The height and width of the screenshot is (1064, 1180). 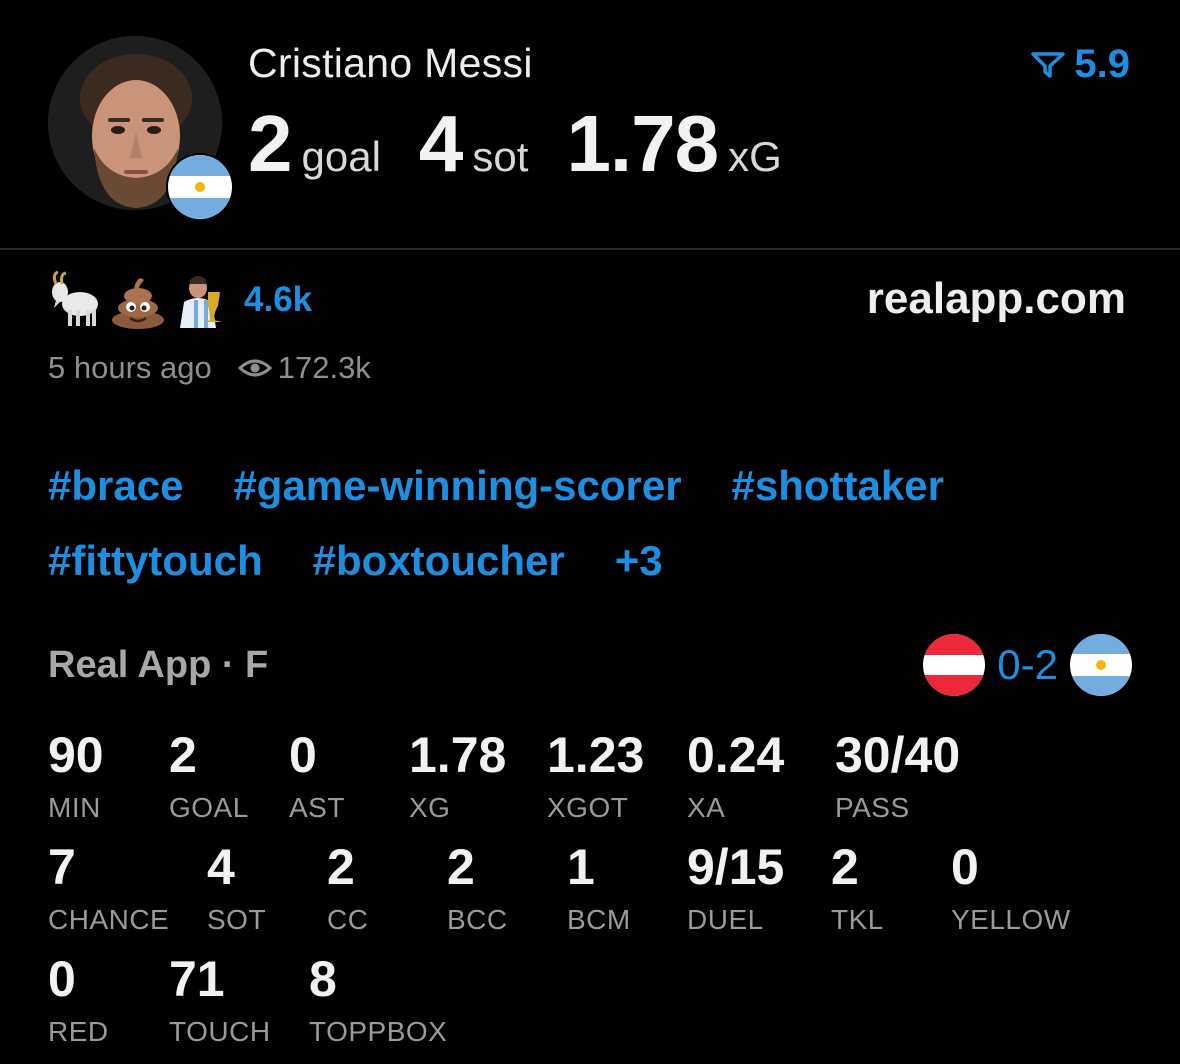 I want to click on trophy-kiss-emoji-icon, so click(x=200, y=300).